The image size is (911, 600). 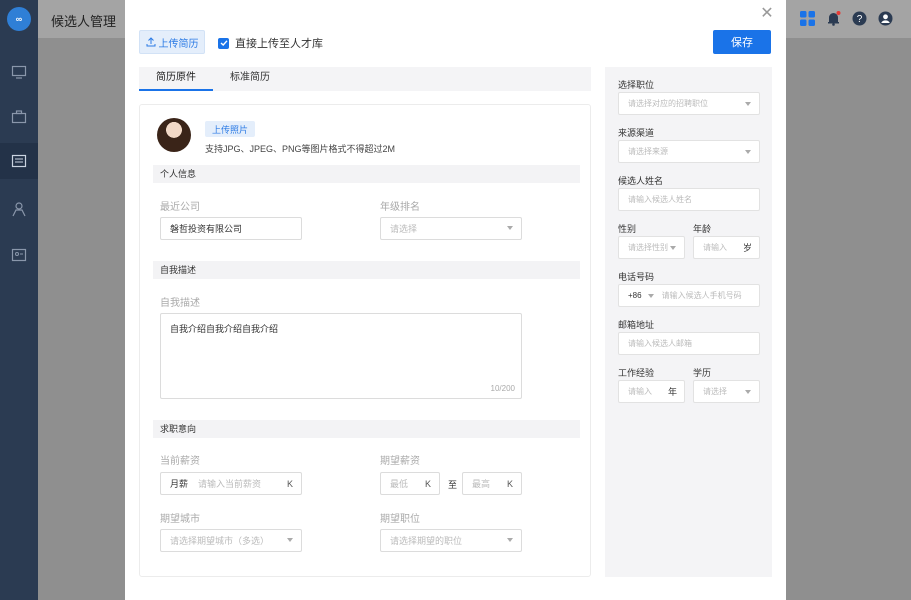 What do you see at coordinates (481, 484) in the screenshot?
I see `expected-salary-max-placeholder: 最高` at bounding box center [481, 484].